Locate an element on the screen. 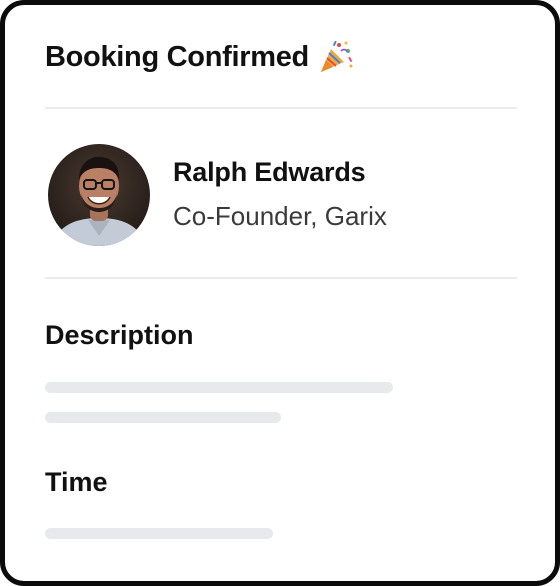  time-heading: Time is located at coordinates (76, 482).